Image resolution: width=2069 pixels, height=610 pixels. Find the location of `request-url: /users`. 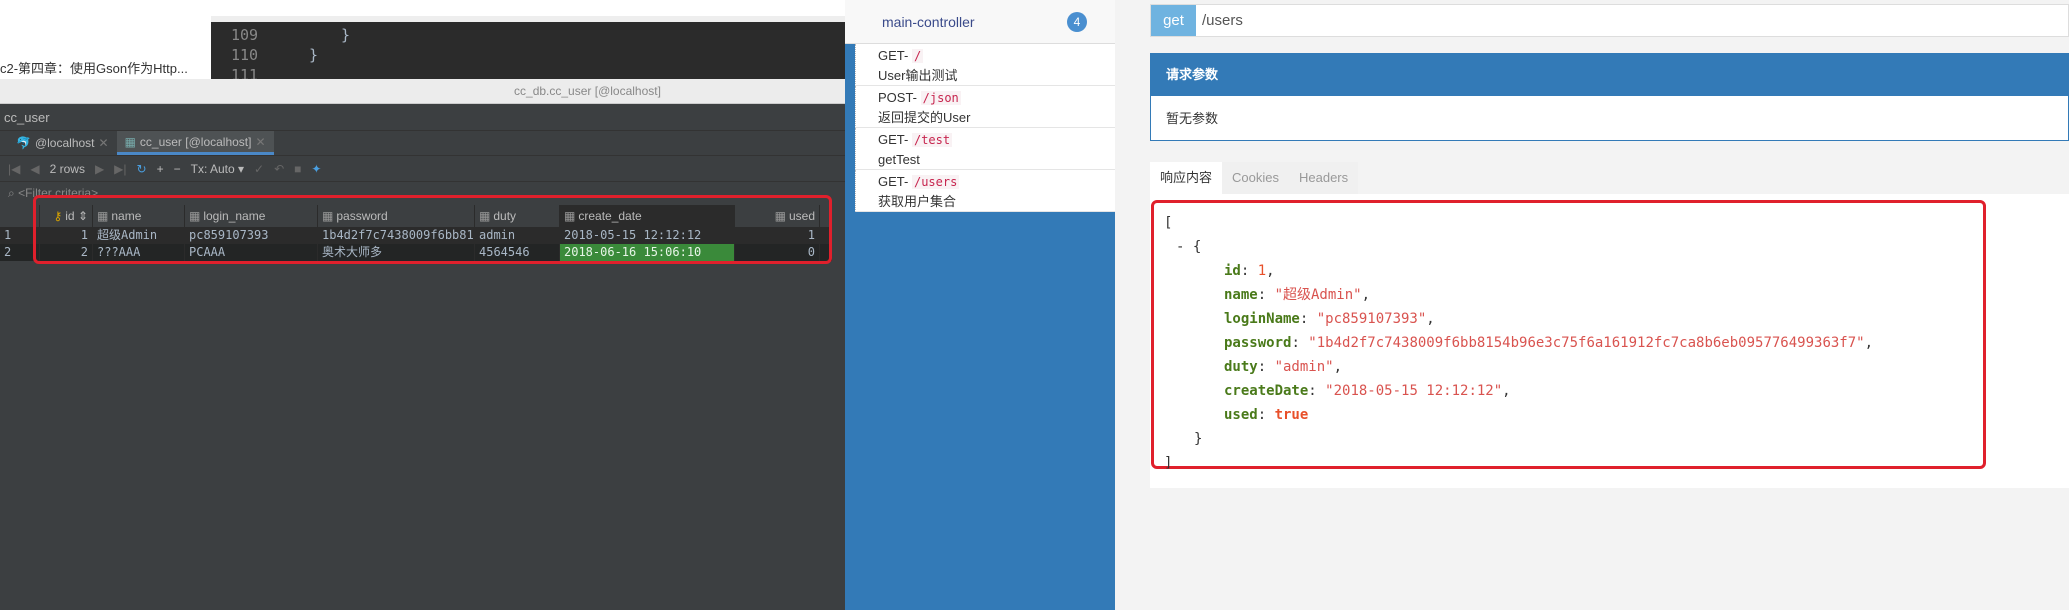

request-url: /users is located at coordinates (1222, 20).